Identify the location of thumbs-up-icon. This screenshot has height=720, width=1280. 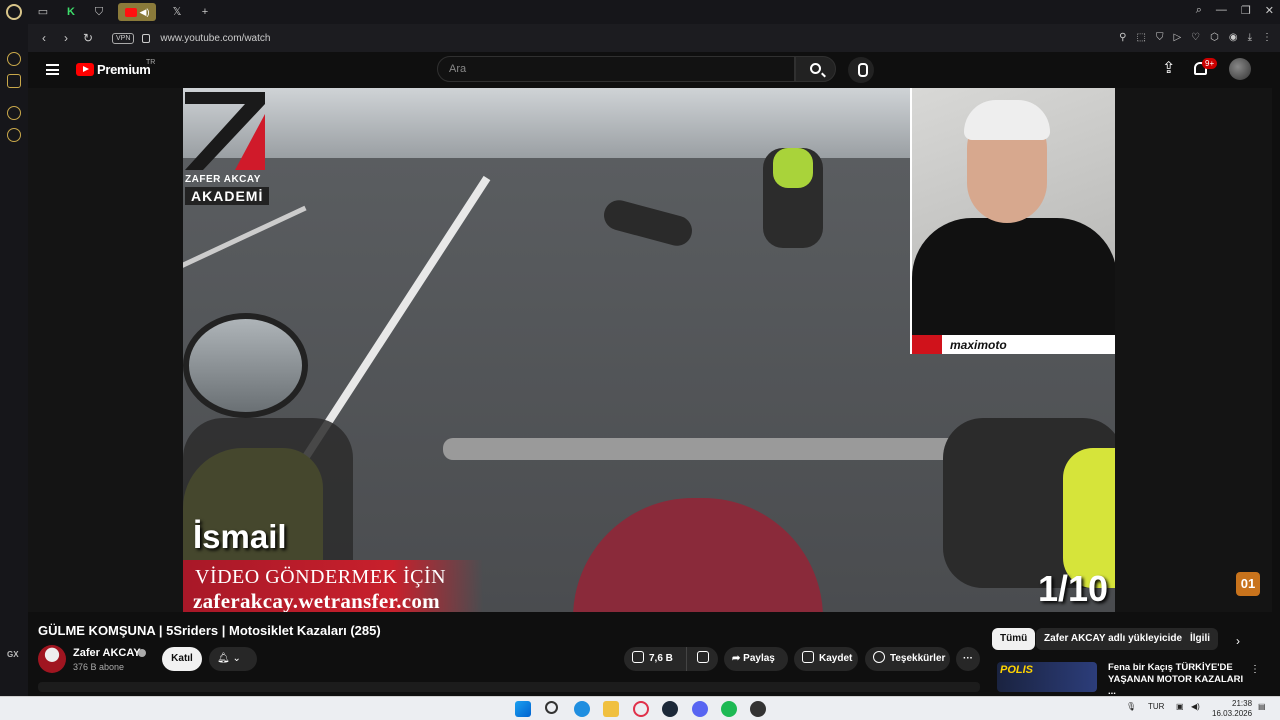
(638, 657).